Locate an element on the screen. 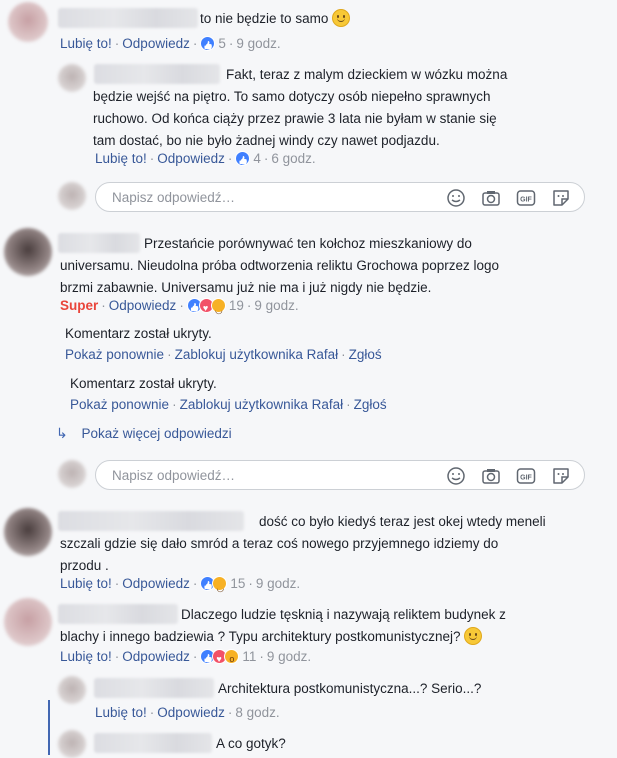 This screenshot has height=758, width=617. super-reaction-button: Super is located at coordinates (79, 305).